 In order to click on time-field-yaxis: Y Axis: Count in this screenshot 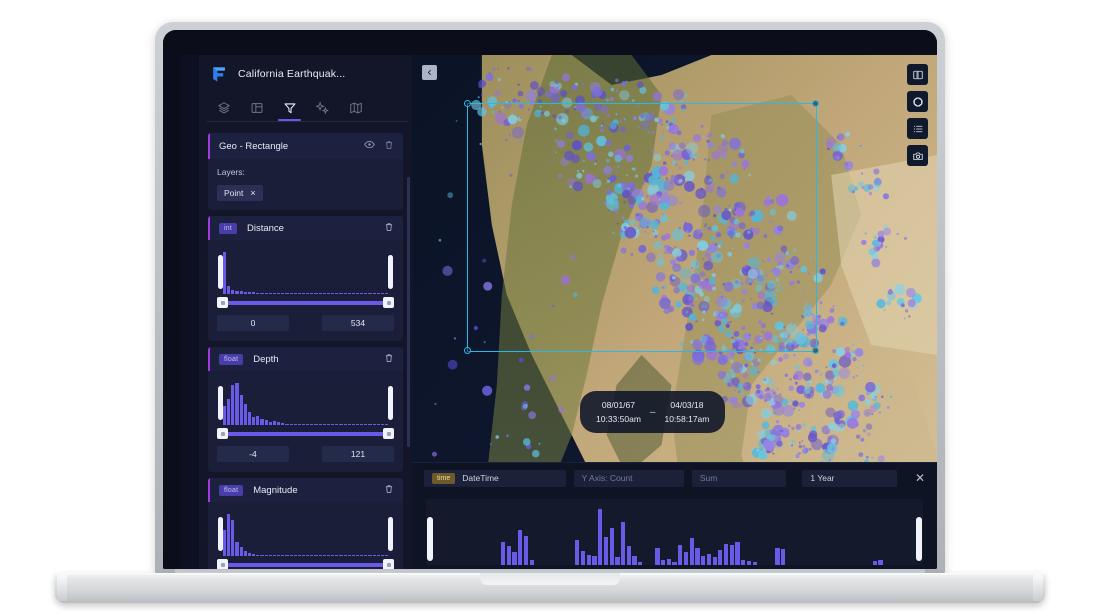, I will do `click(628, 478)`.